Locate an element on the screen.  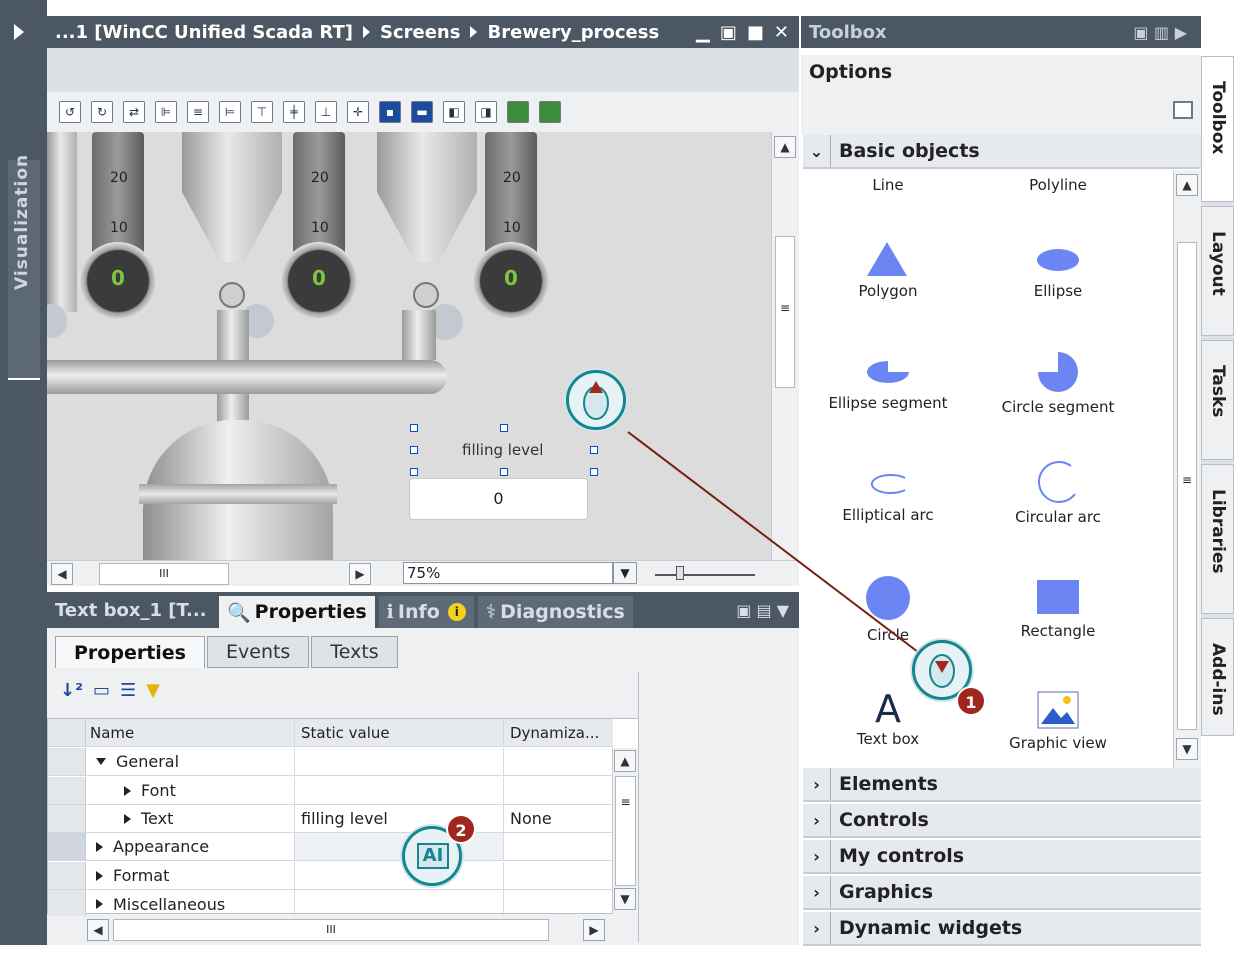
drag-line is located at coordinates (773, 542).